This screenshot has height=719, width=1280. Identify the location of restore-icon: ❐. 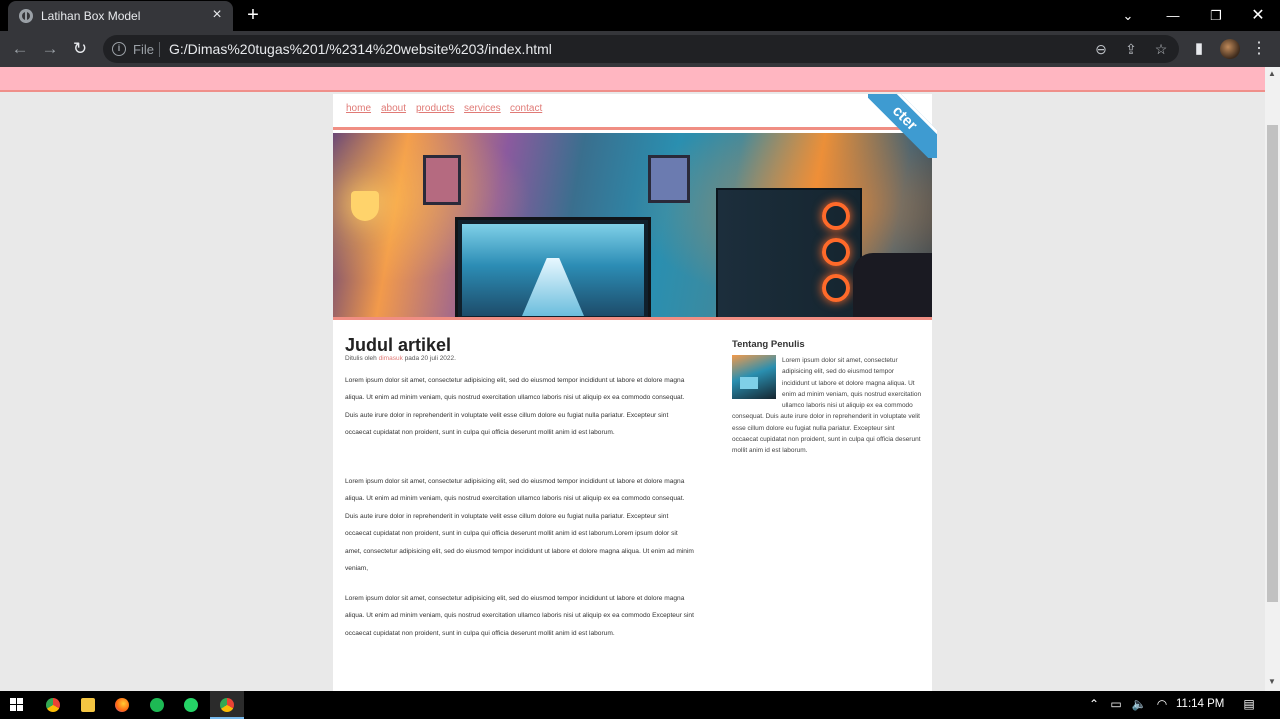
(1216, 15).